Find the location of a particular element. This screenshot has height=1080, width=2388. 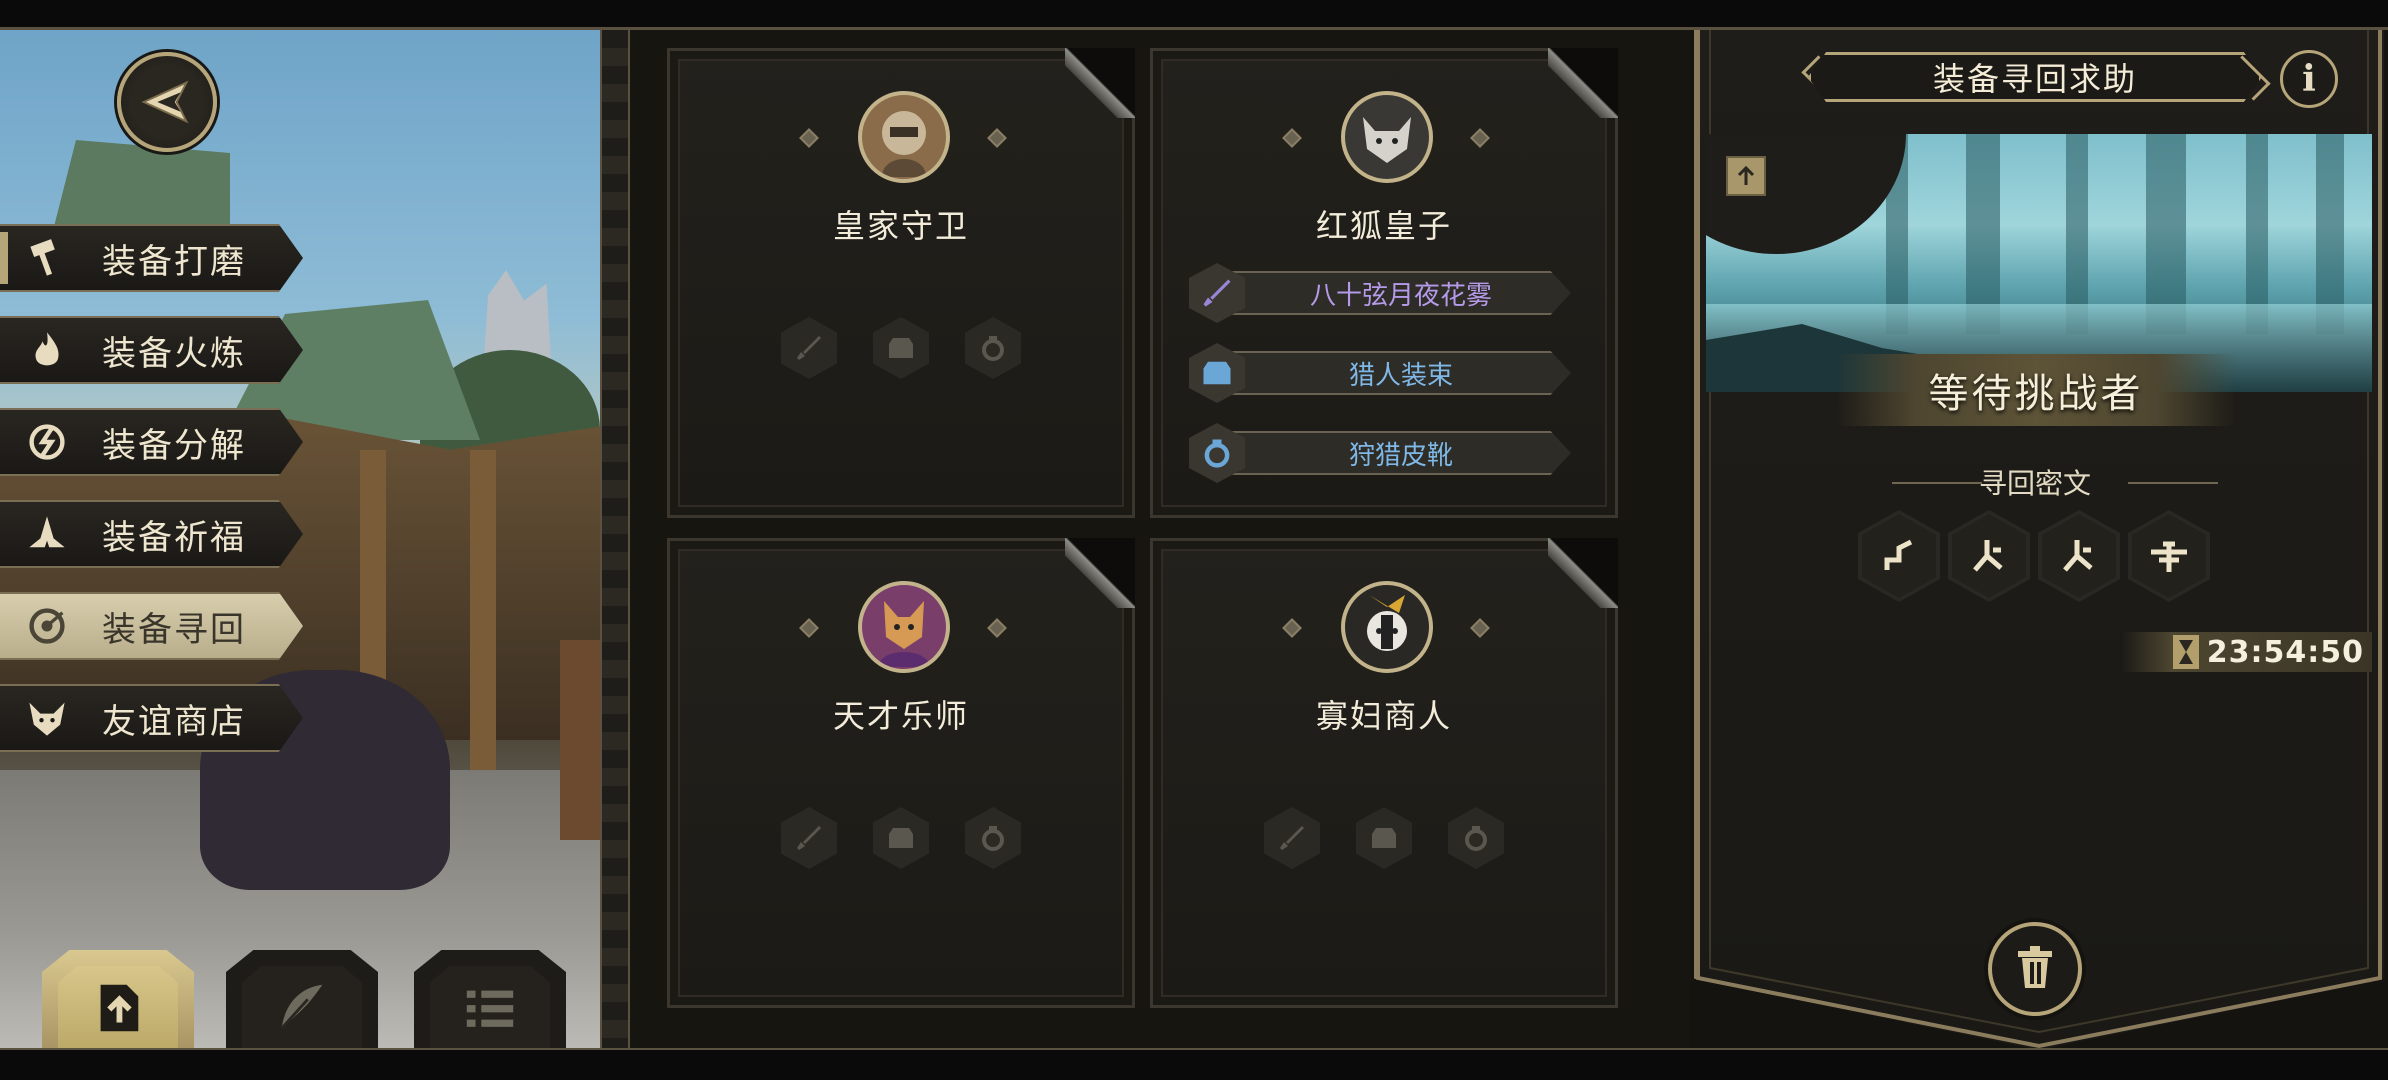

delete-button is located at coordinates (2035, 969).